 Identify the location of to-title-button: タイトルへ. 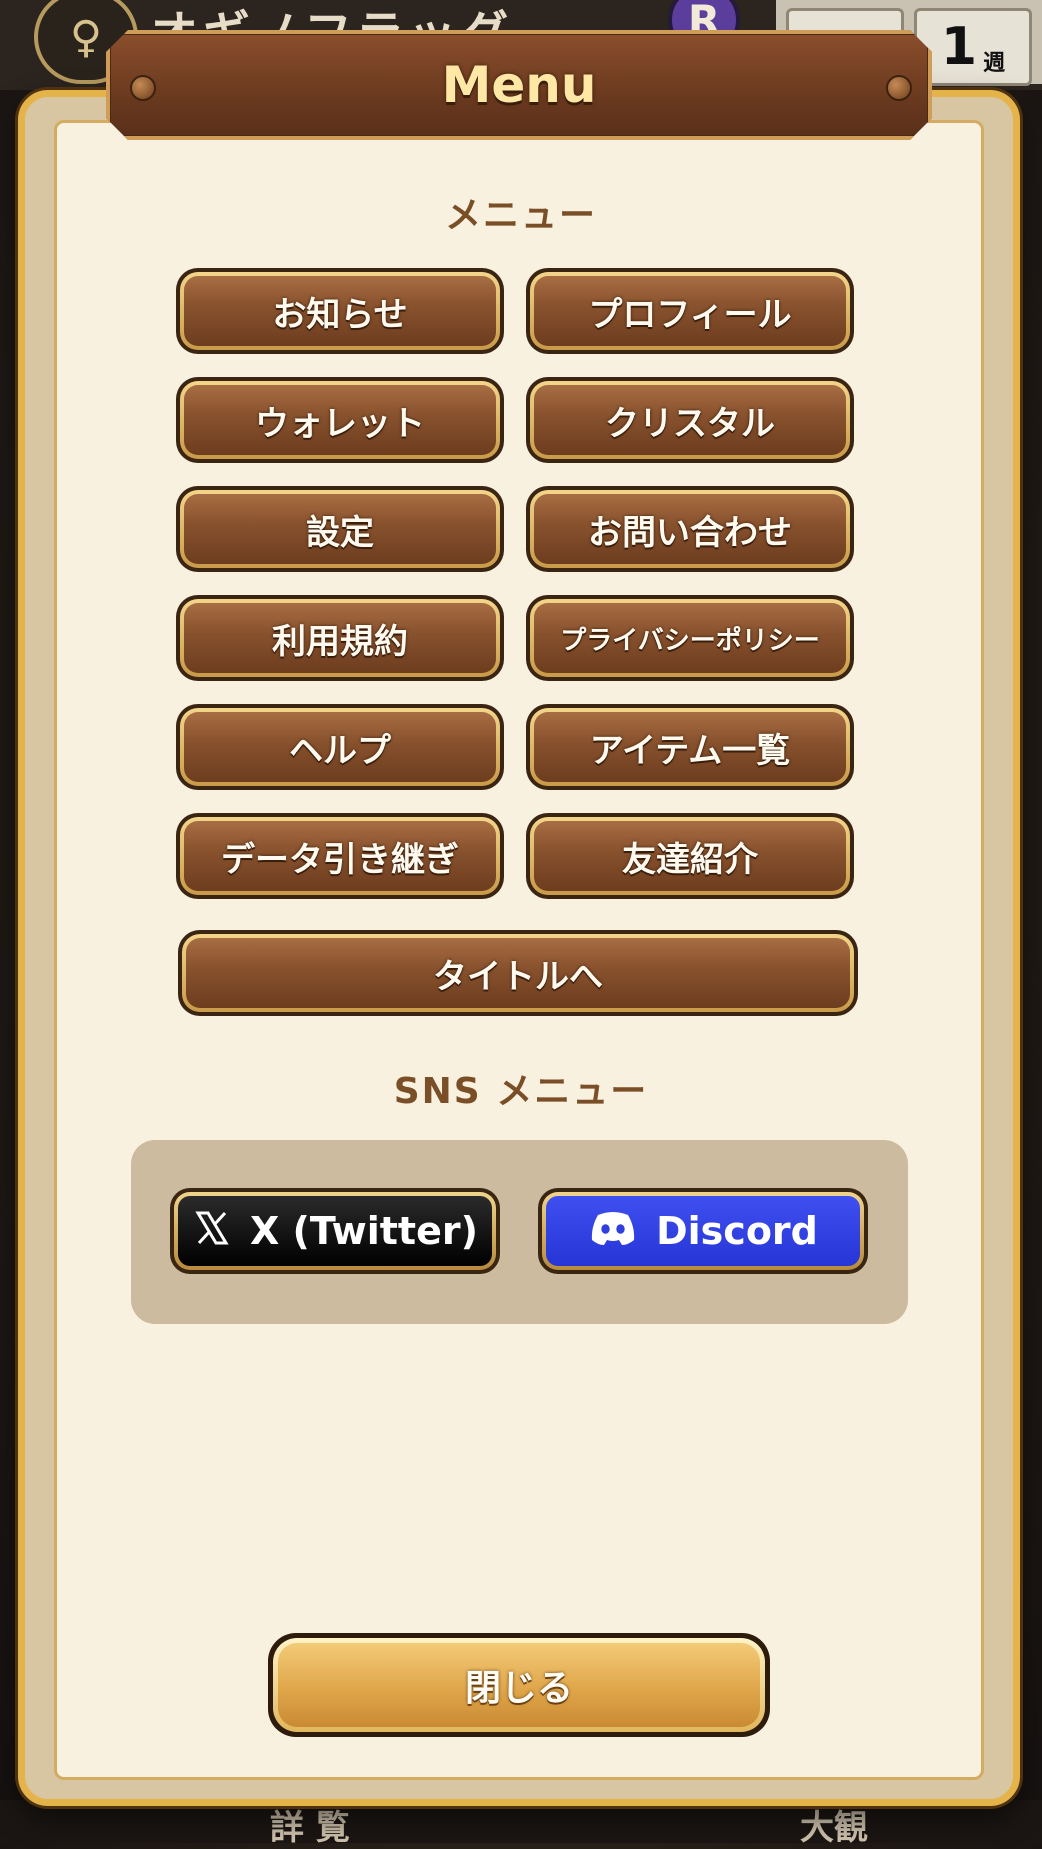
(518, 973).